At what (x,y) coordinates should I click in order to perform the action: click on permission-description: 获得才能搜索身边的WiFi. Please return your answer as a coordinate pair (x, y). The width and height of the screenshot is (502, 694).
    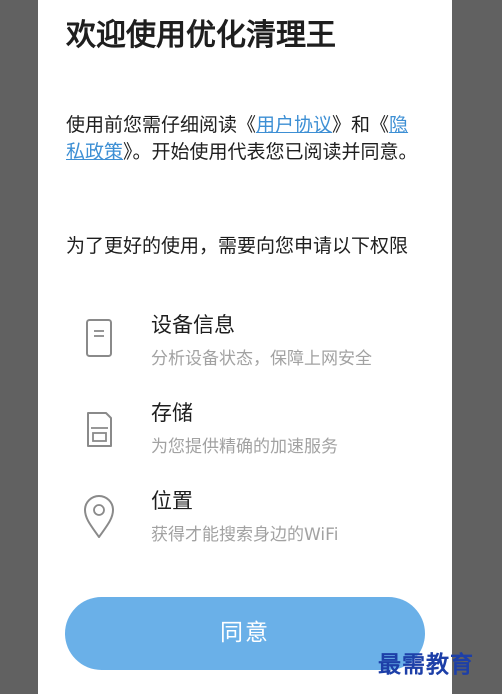
    Looking at the image, I should click on (245, 535).